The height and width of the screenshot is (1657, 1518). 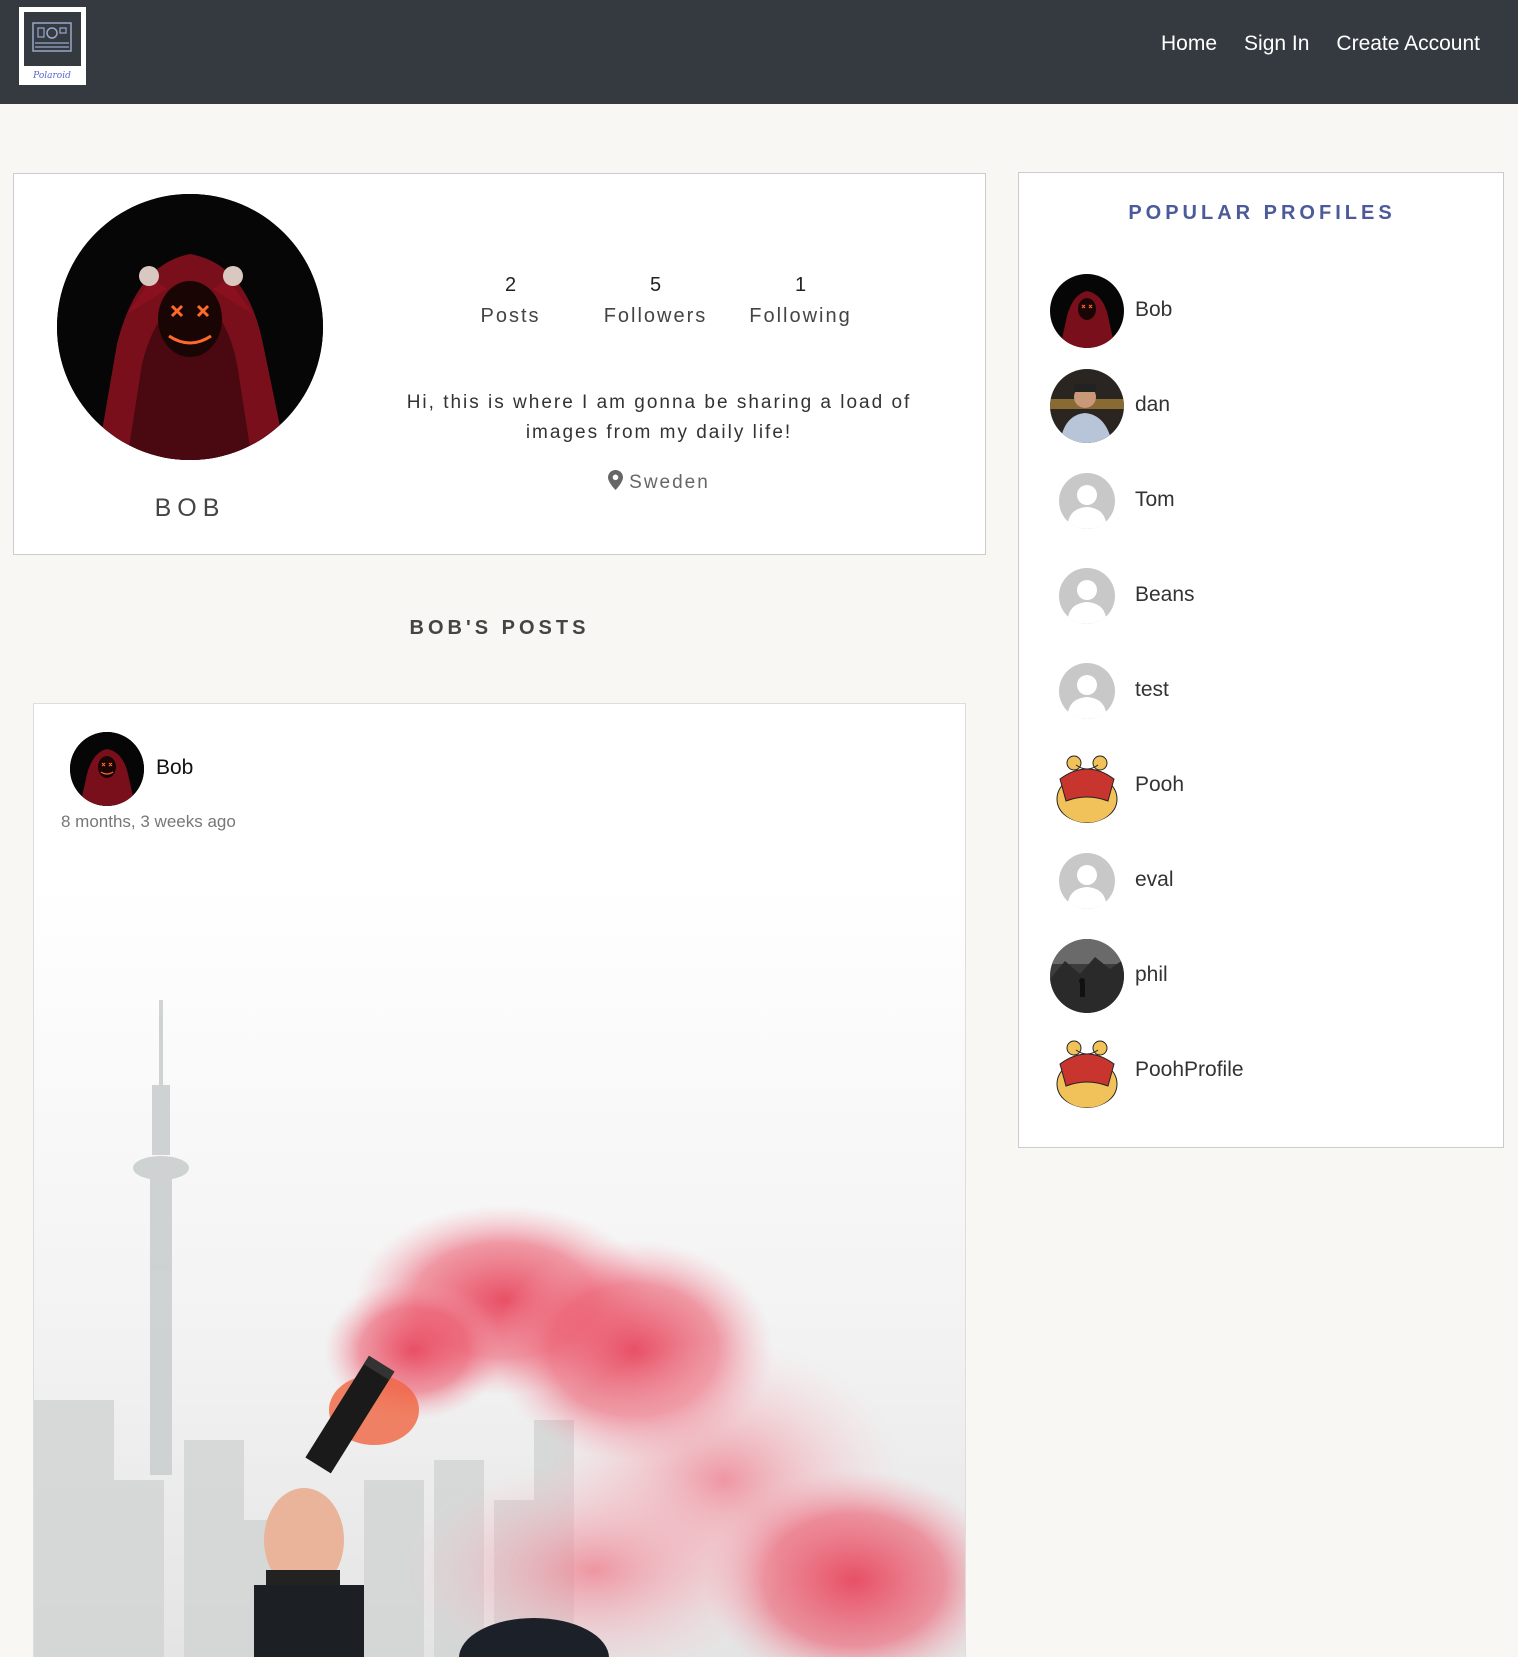 What do you see at coordinates (510, 316) in the screenshot?
I see `stat-posts-label: Posts` at bounding box center [510, 316].